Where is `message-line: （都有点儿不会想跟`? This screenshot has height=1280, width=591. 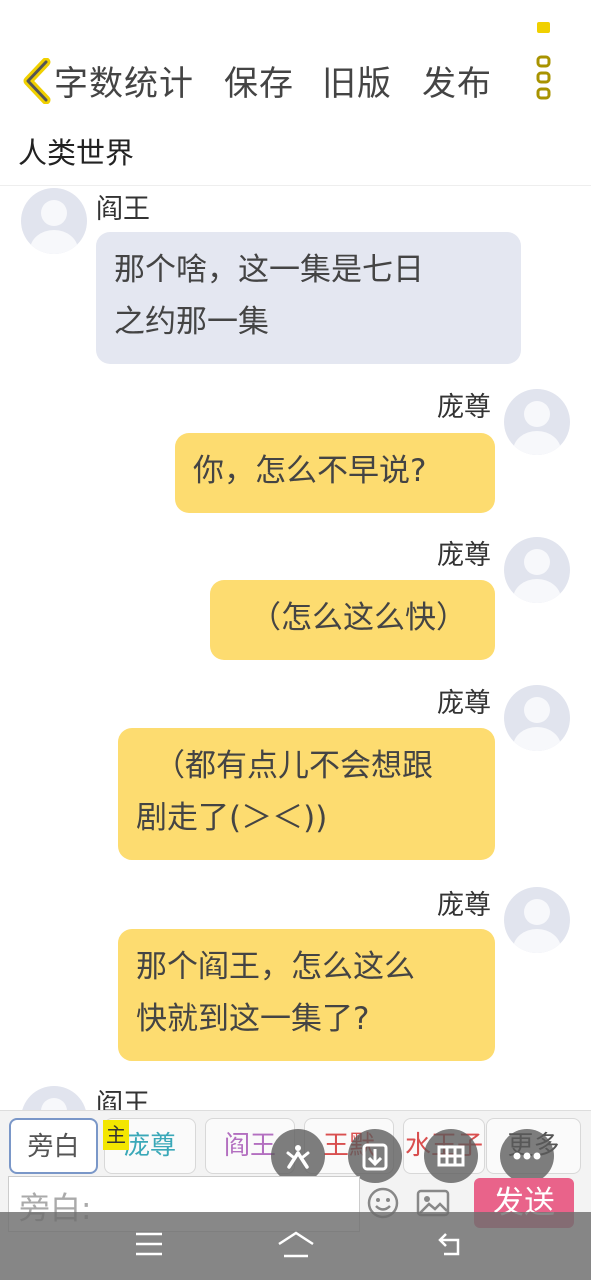
message-line: （都有点儿不会想跟 is located at coordinates (293, 766).